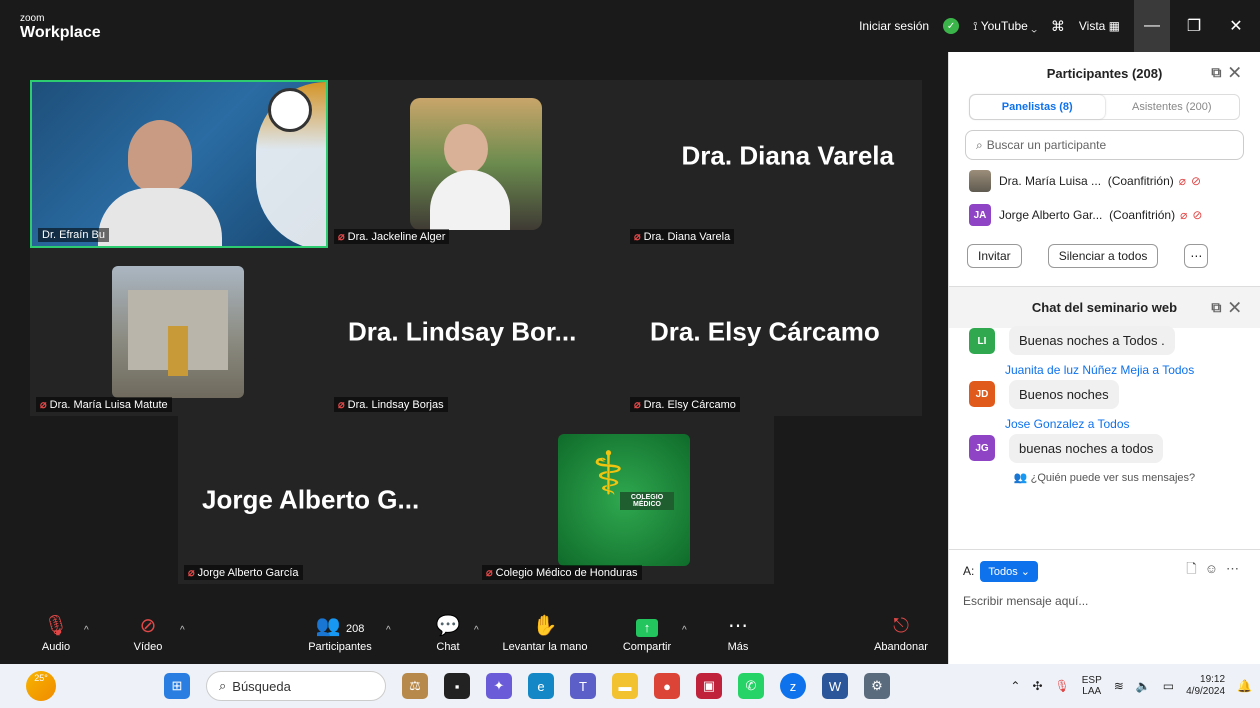 This screenshot has width=1260, height=708. What do you see at coordinates (1244, 686) in the screenshot?
I see `notification-bell-icon: 🔔` at bounding box center [1244, 686].